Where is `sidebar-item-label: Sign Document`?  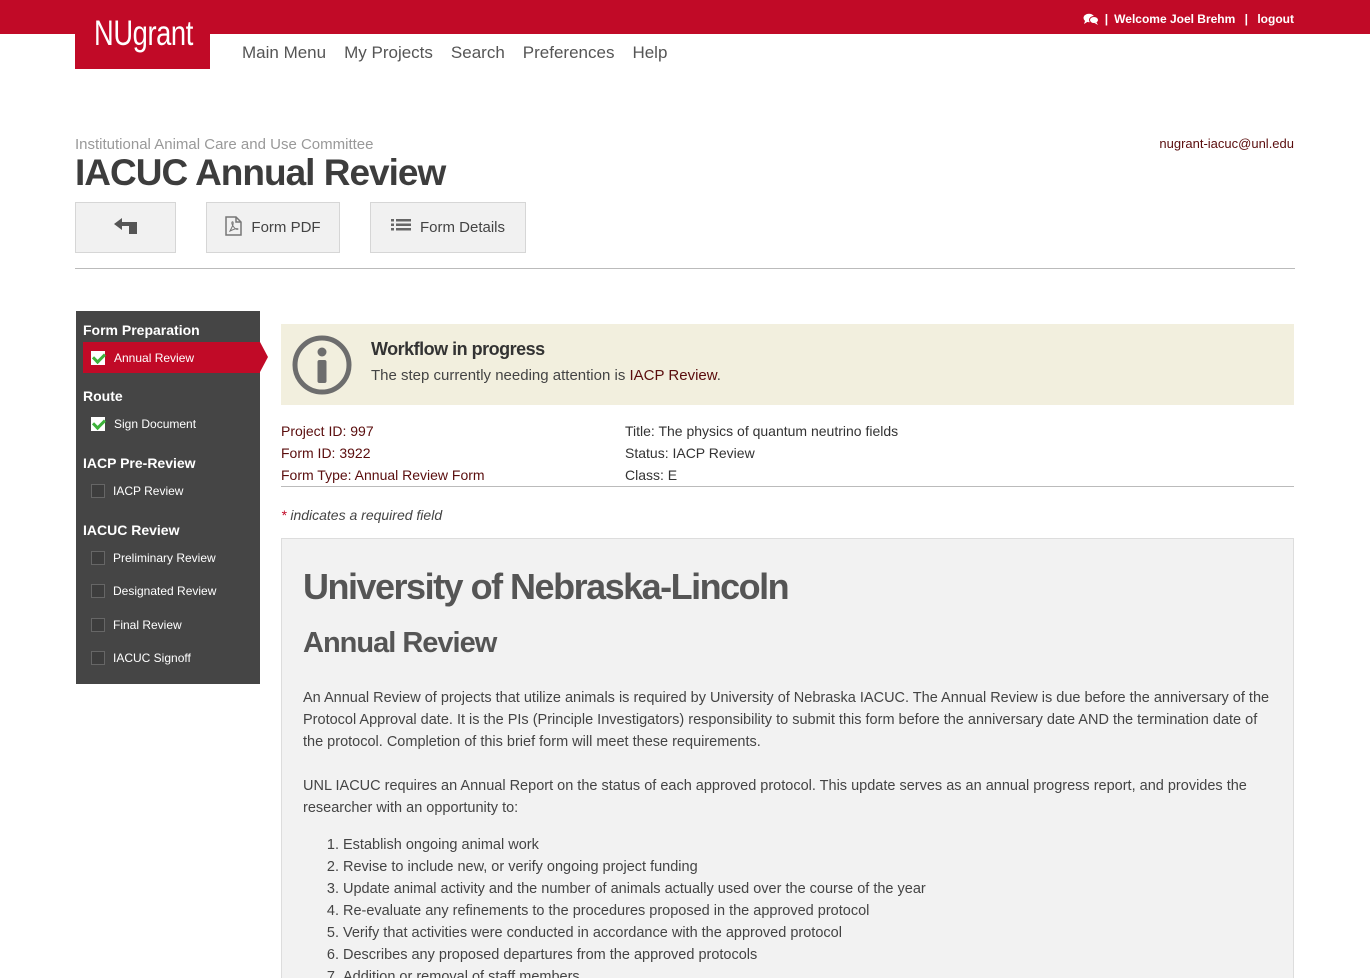 sidebar-item-label: Sign Document is located at coordinates (155, 423).